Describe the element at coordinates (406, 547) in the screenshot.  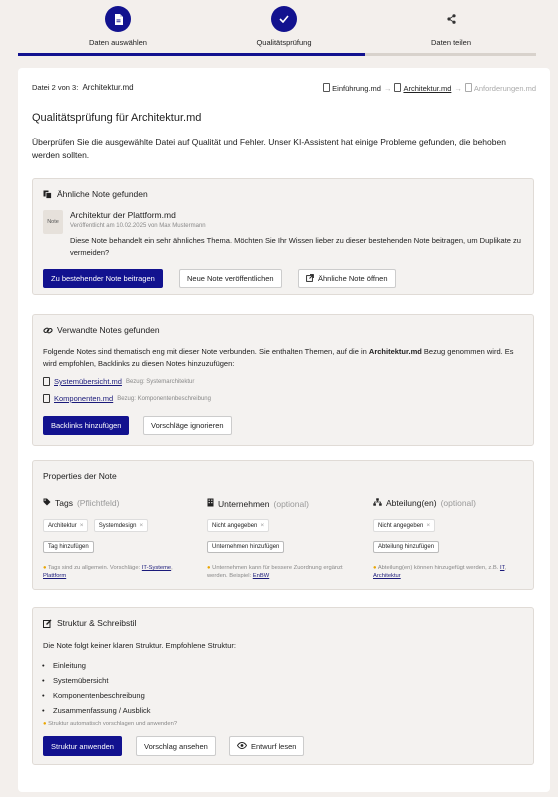
I see `add-department-button: Abteilung hinzufügen` at that location.